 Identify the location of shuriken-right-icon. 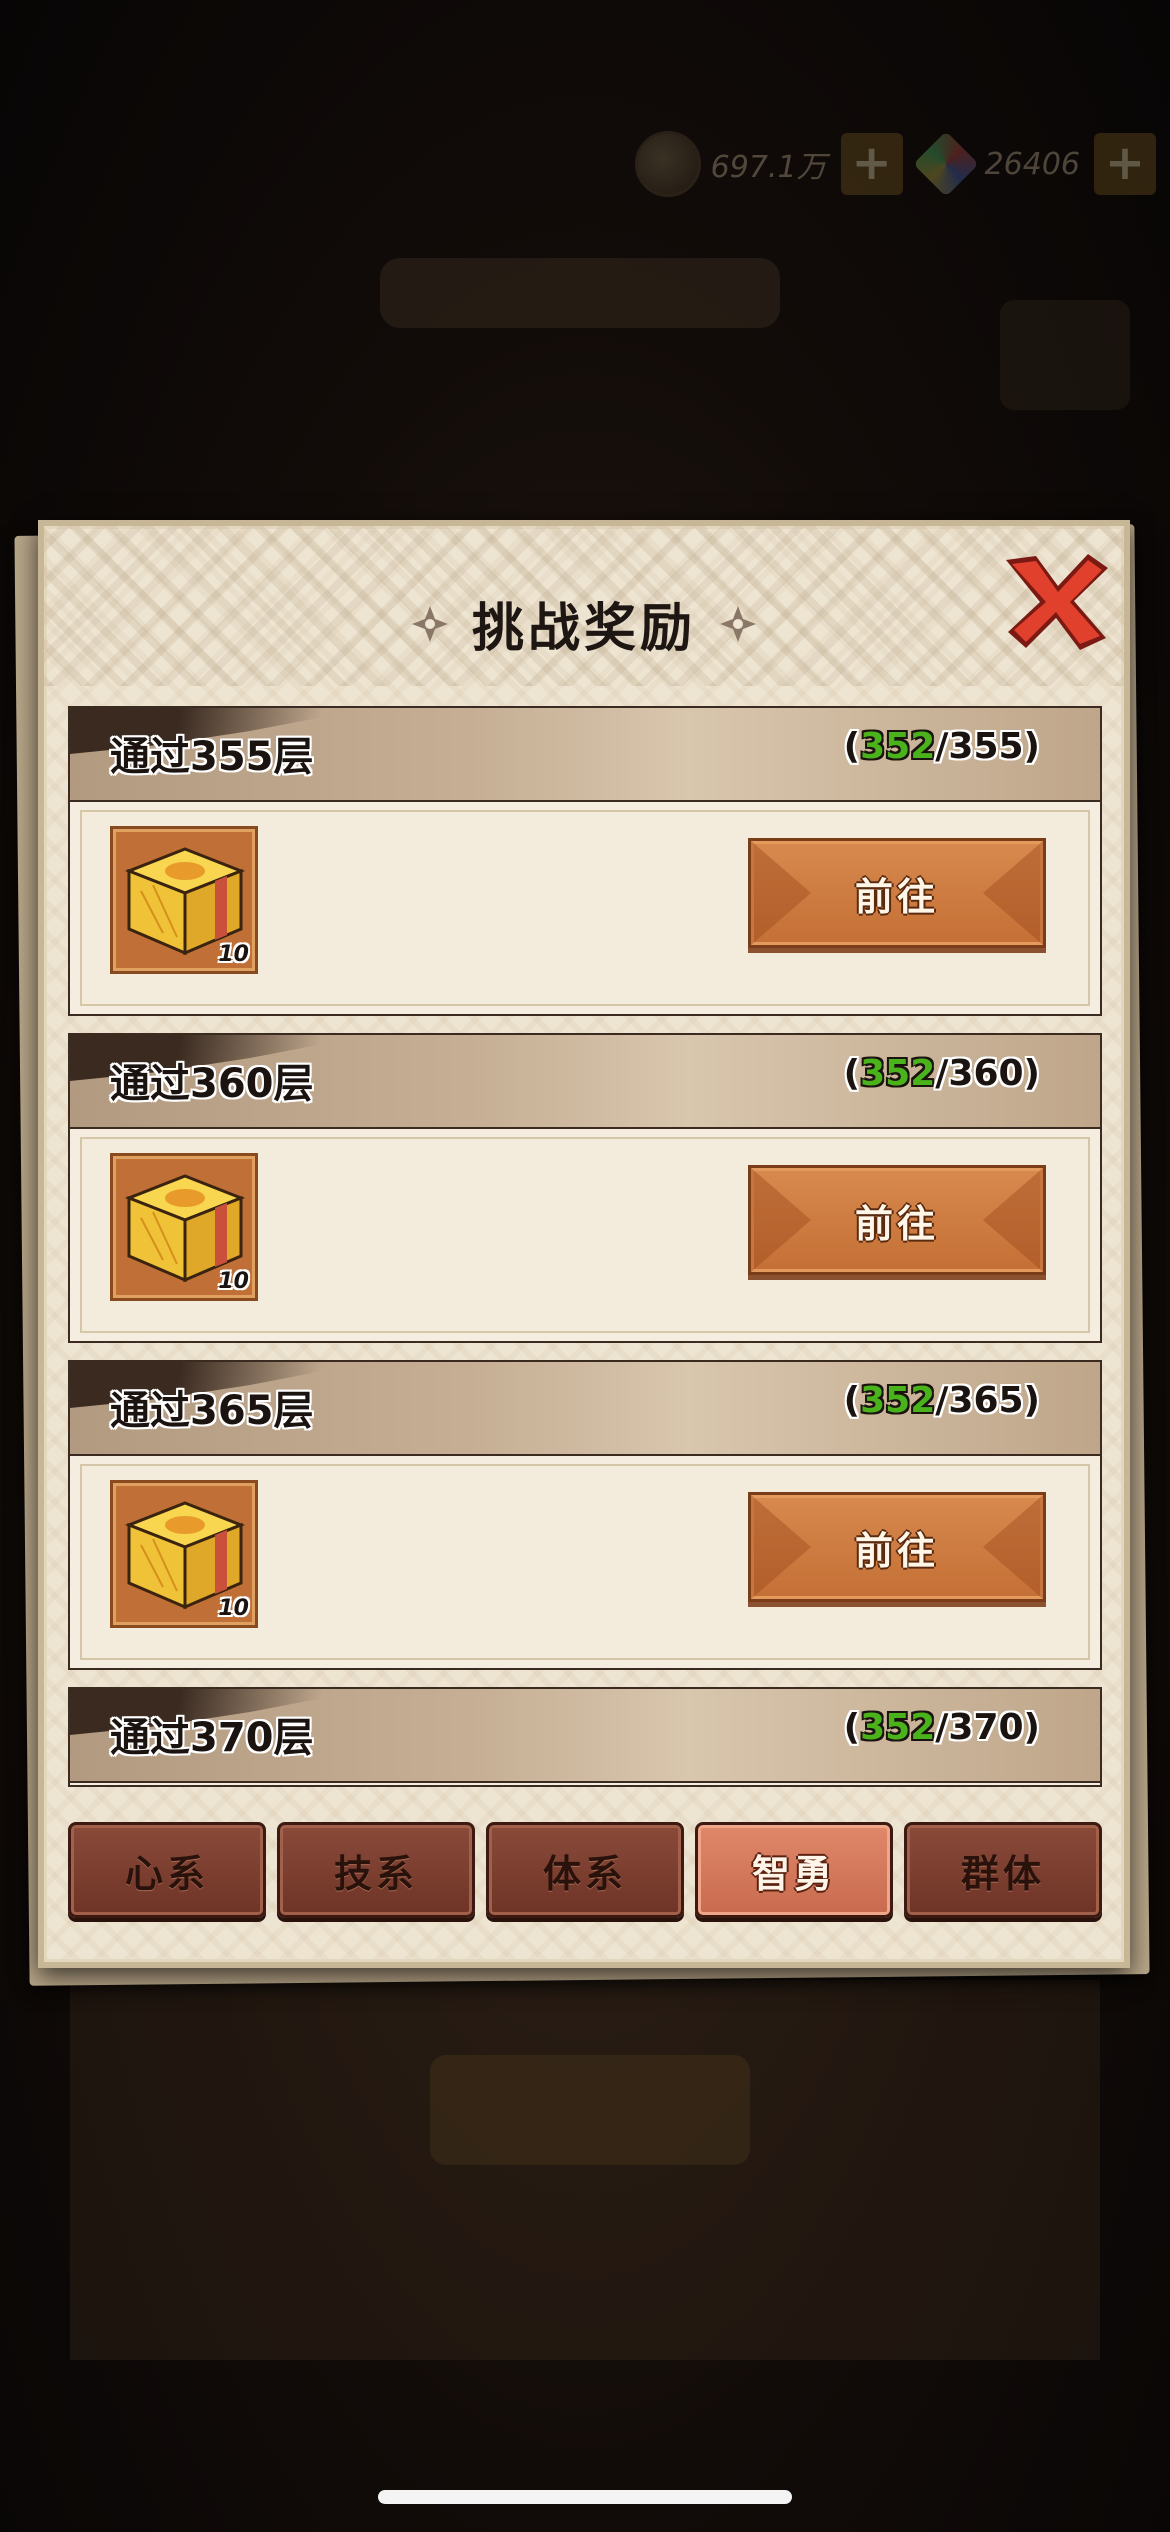
(738, 624).